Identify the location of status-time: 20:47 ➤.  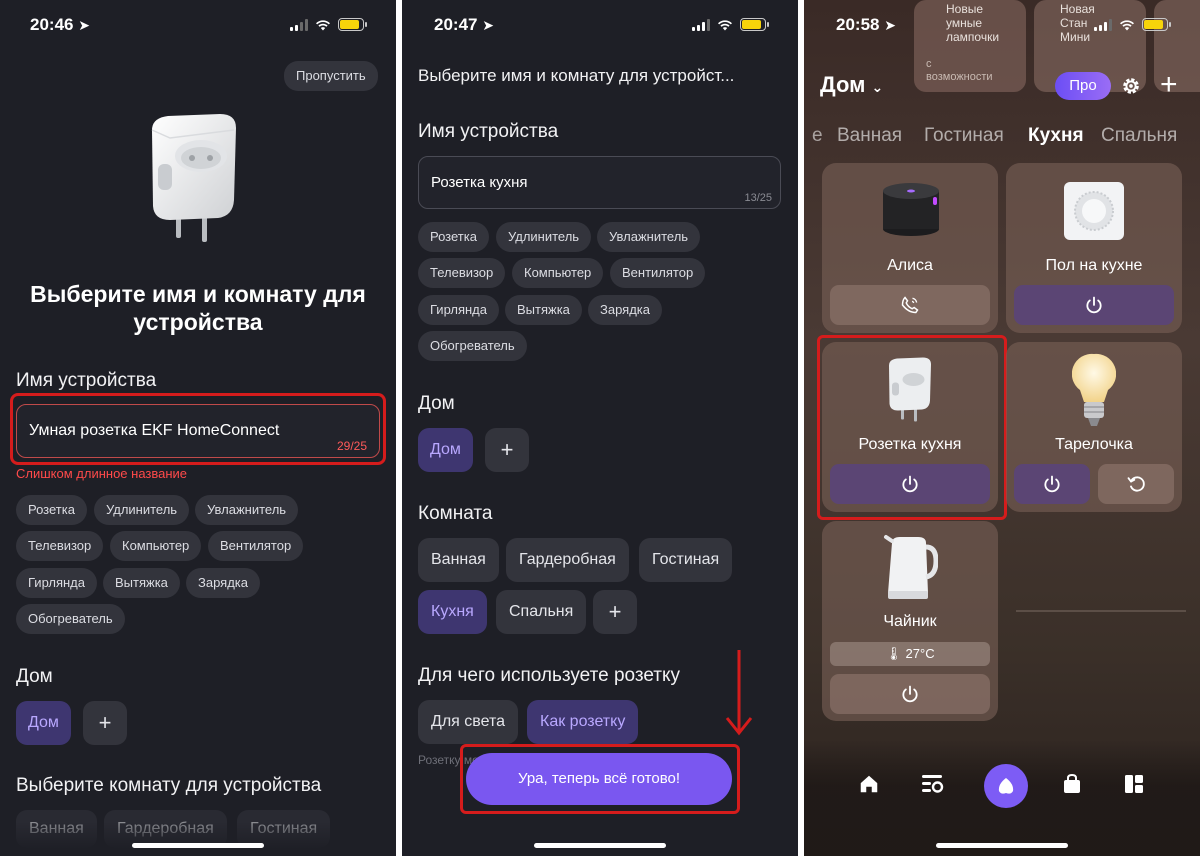
(464, 24).